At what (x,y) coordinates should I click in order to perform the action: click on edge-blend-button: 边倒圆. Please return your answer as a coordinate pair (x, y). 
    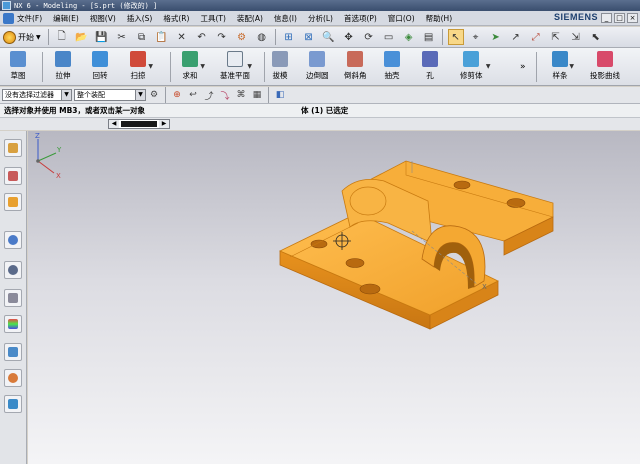
    Looking at the image, I should click on (317, 66).